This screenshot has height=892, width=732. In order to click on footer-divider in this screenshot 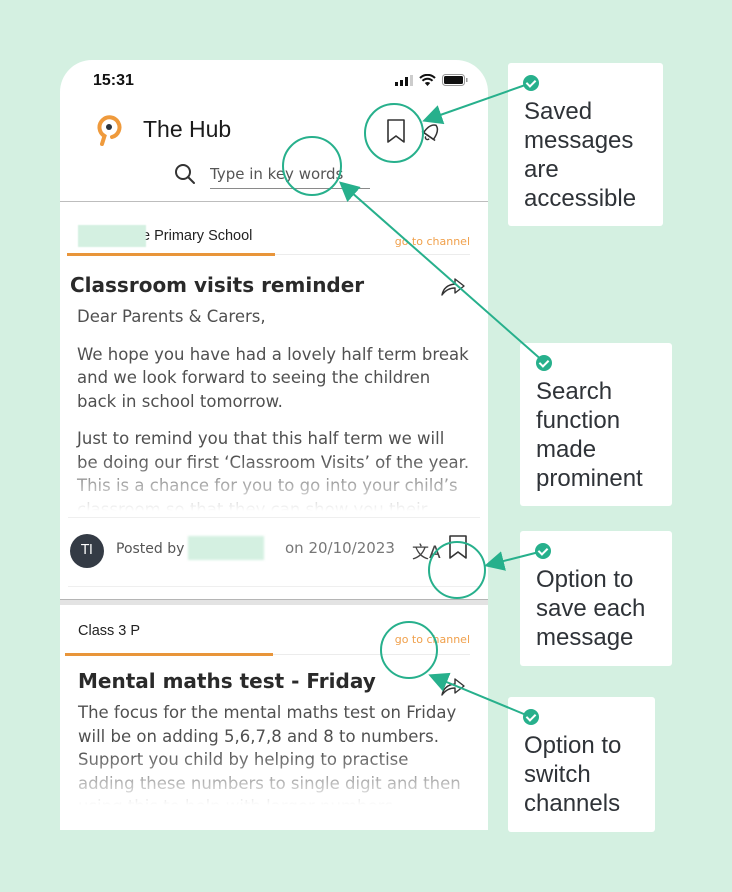, I will do `click(274, 586)`.